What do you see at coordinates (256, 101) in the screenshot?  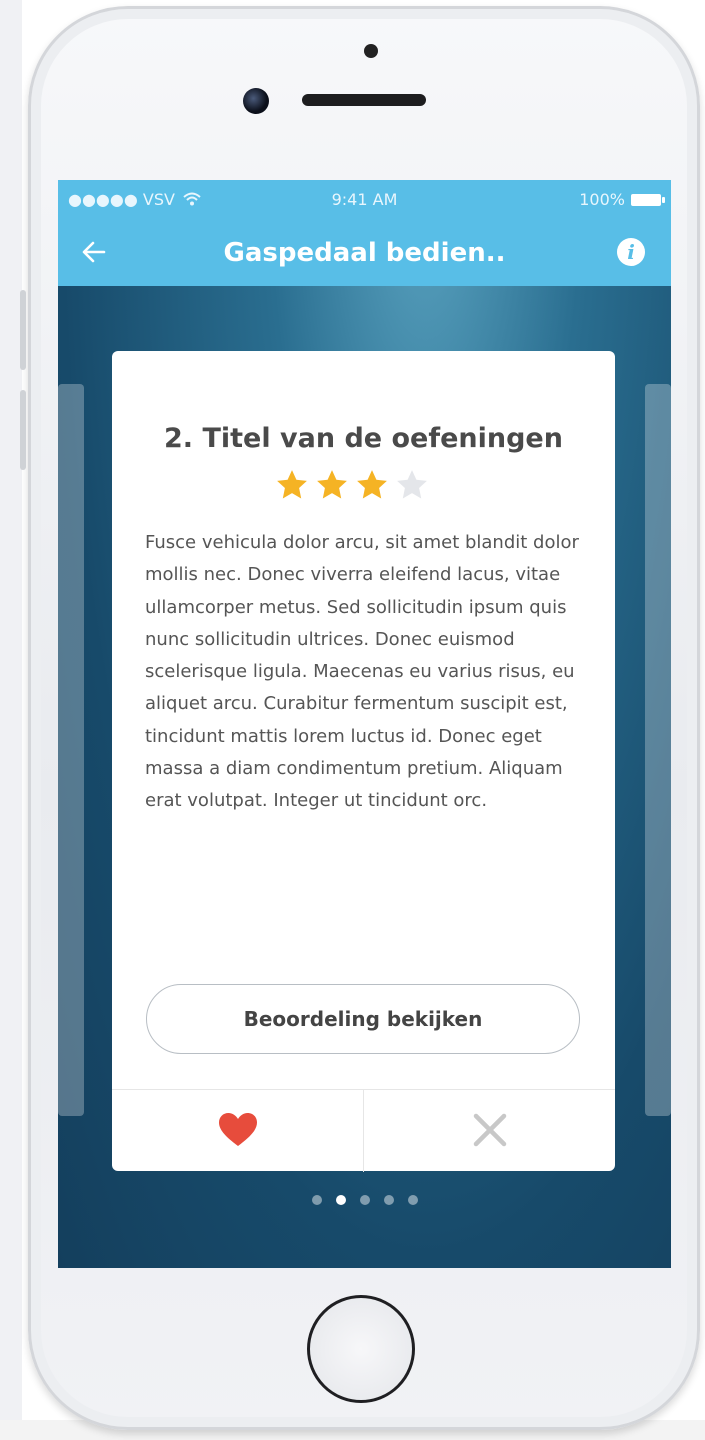 I see `phone-camera` at bounding box center [256, 101].